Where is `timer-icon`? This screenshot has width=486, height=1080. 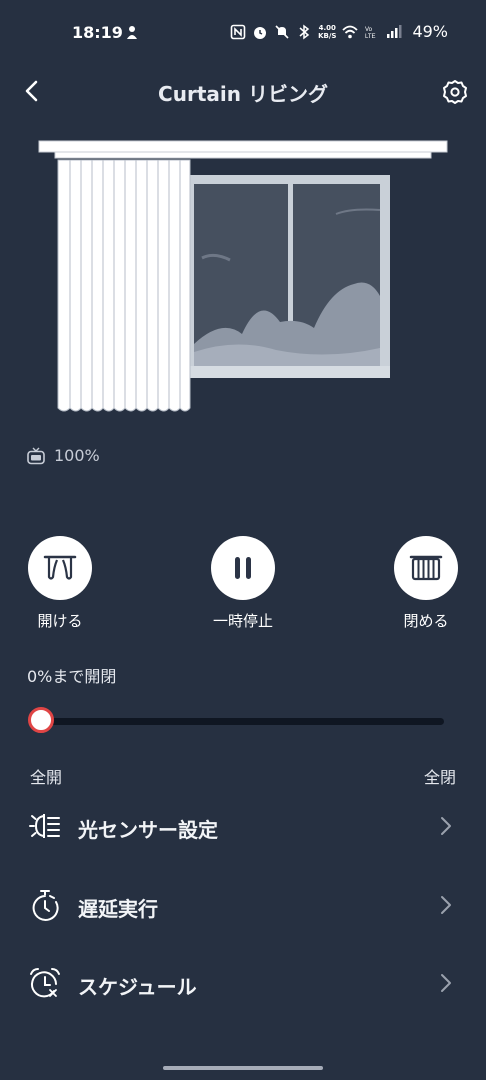 timer-icon is located at coordinates (45, 905).